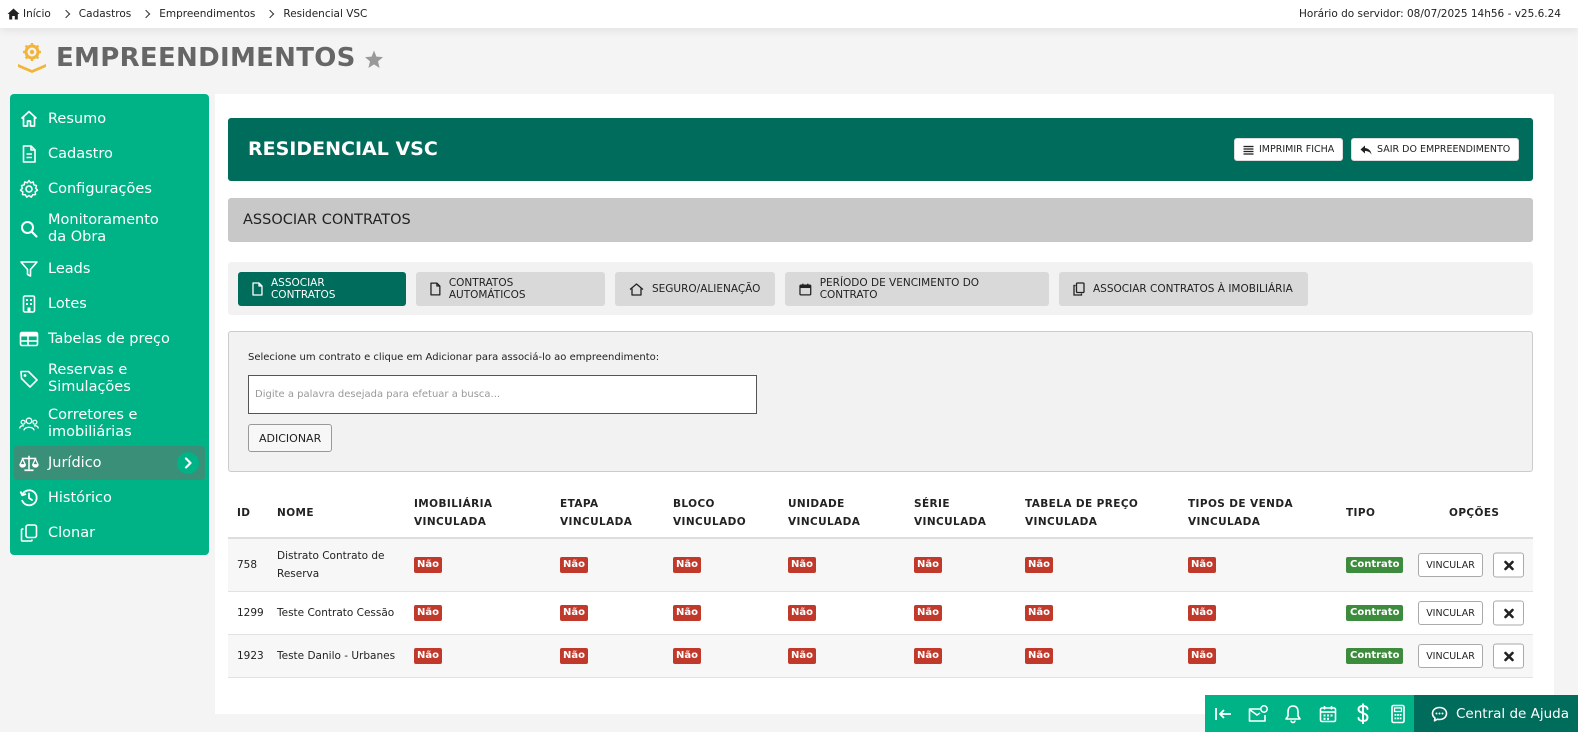 The width and height of the screenshot is (1578, 732). I want to click on cell-id: 758, so click(247, 565).